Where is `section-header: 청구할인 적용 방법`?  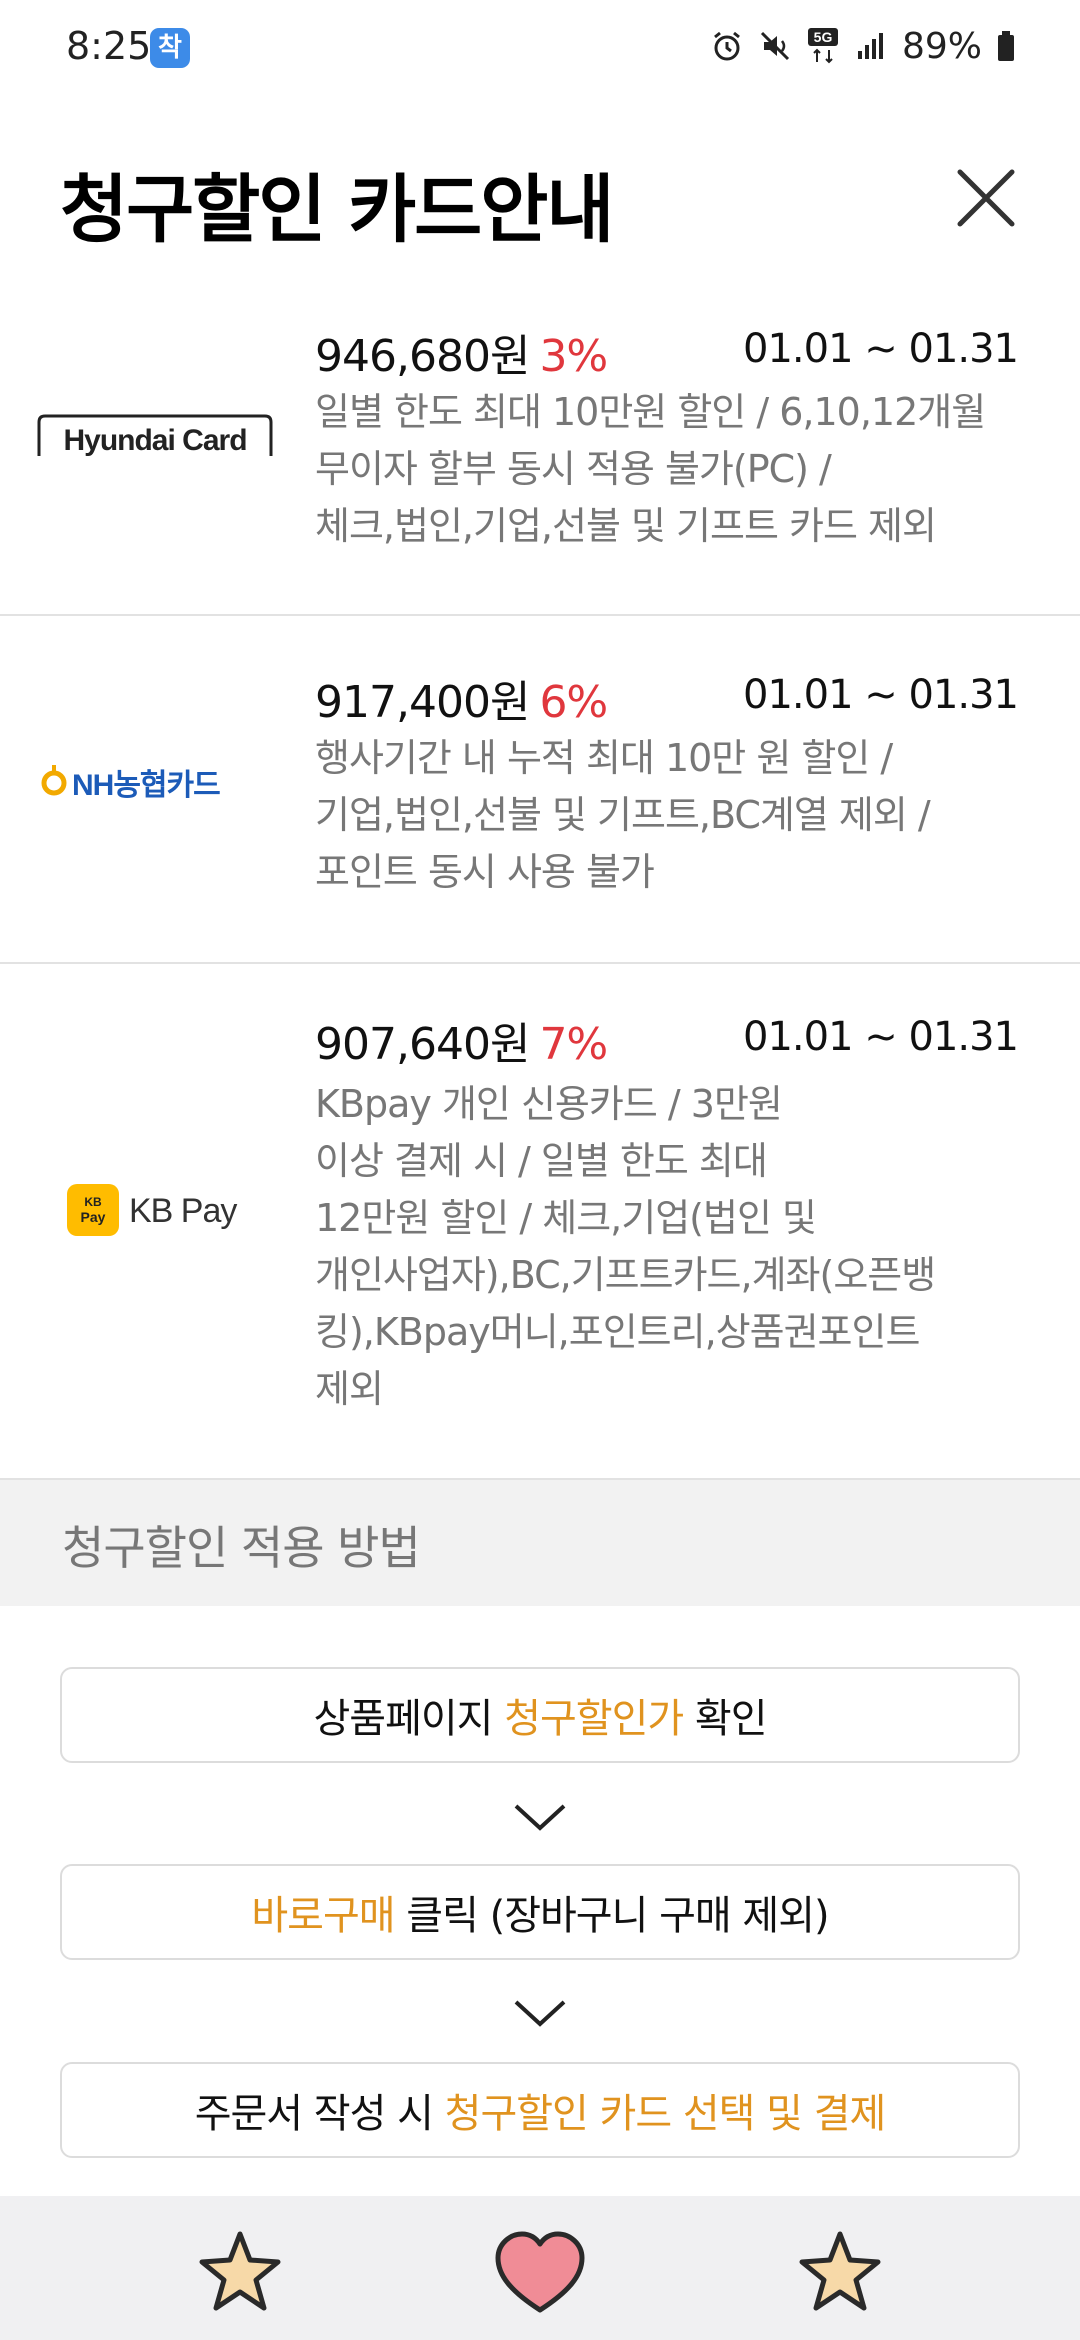 section-header: 청구할인 적용 방법 is located at coordinates (540, 1543).